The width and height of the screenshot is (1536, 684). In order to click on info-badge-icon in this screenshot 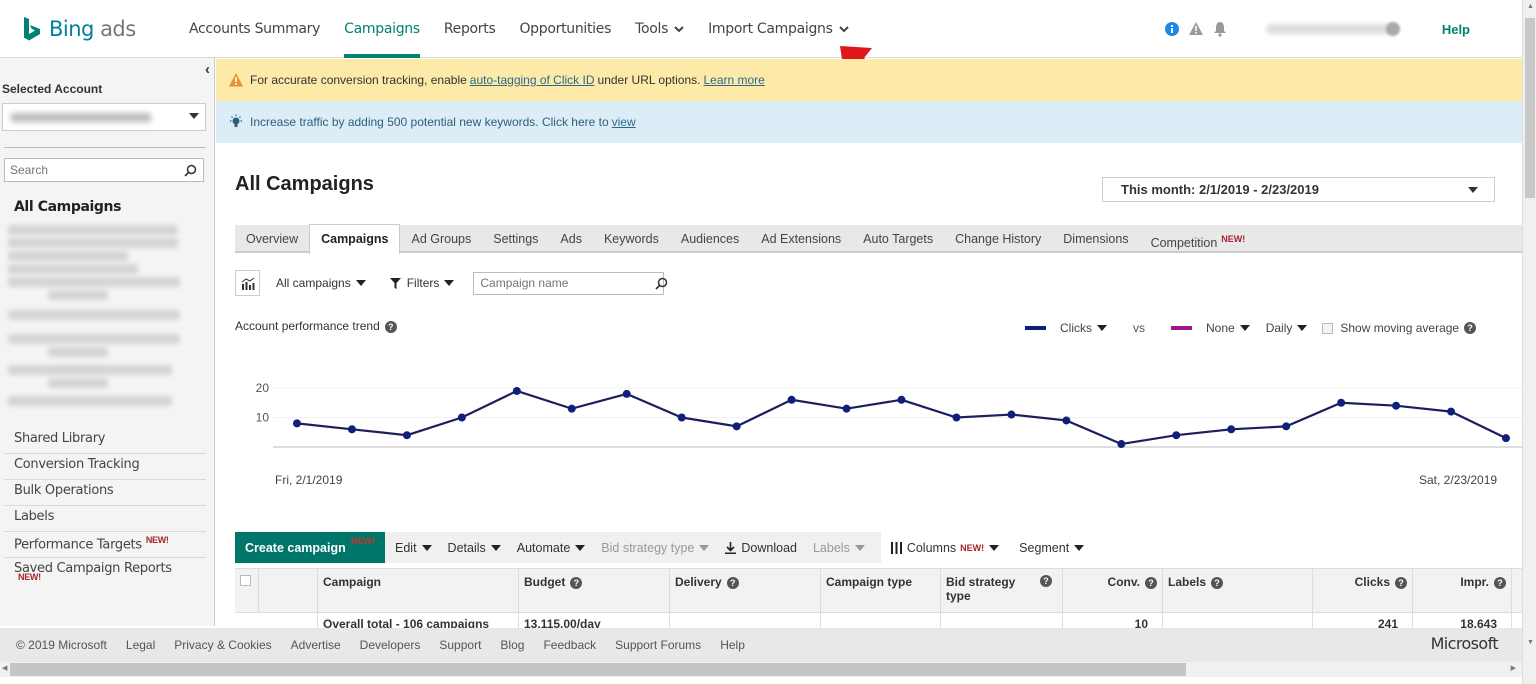, I will do `click(1172, 29)`.